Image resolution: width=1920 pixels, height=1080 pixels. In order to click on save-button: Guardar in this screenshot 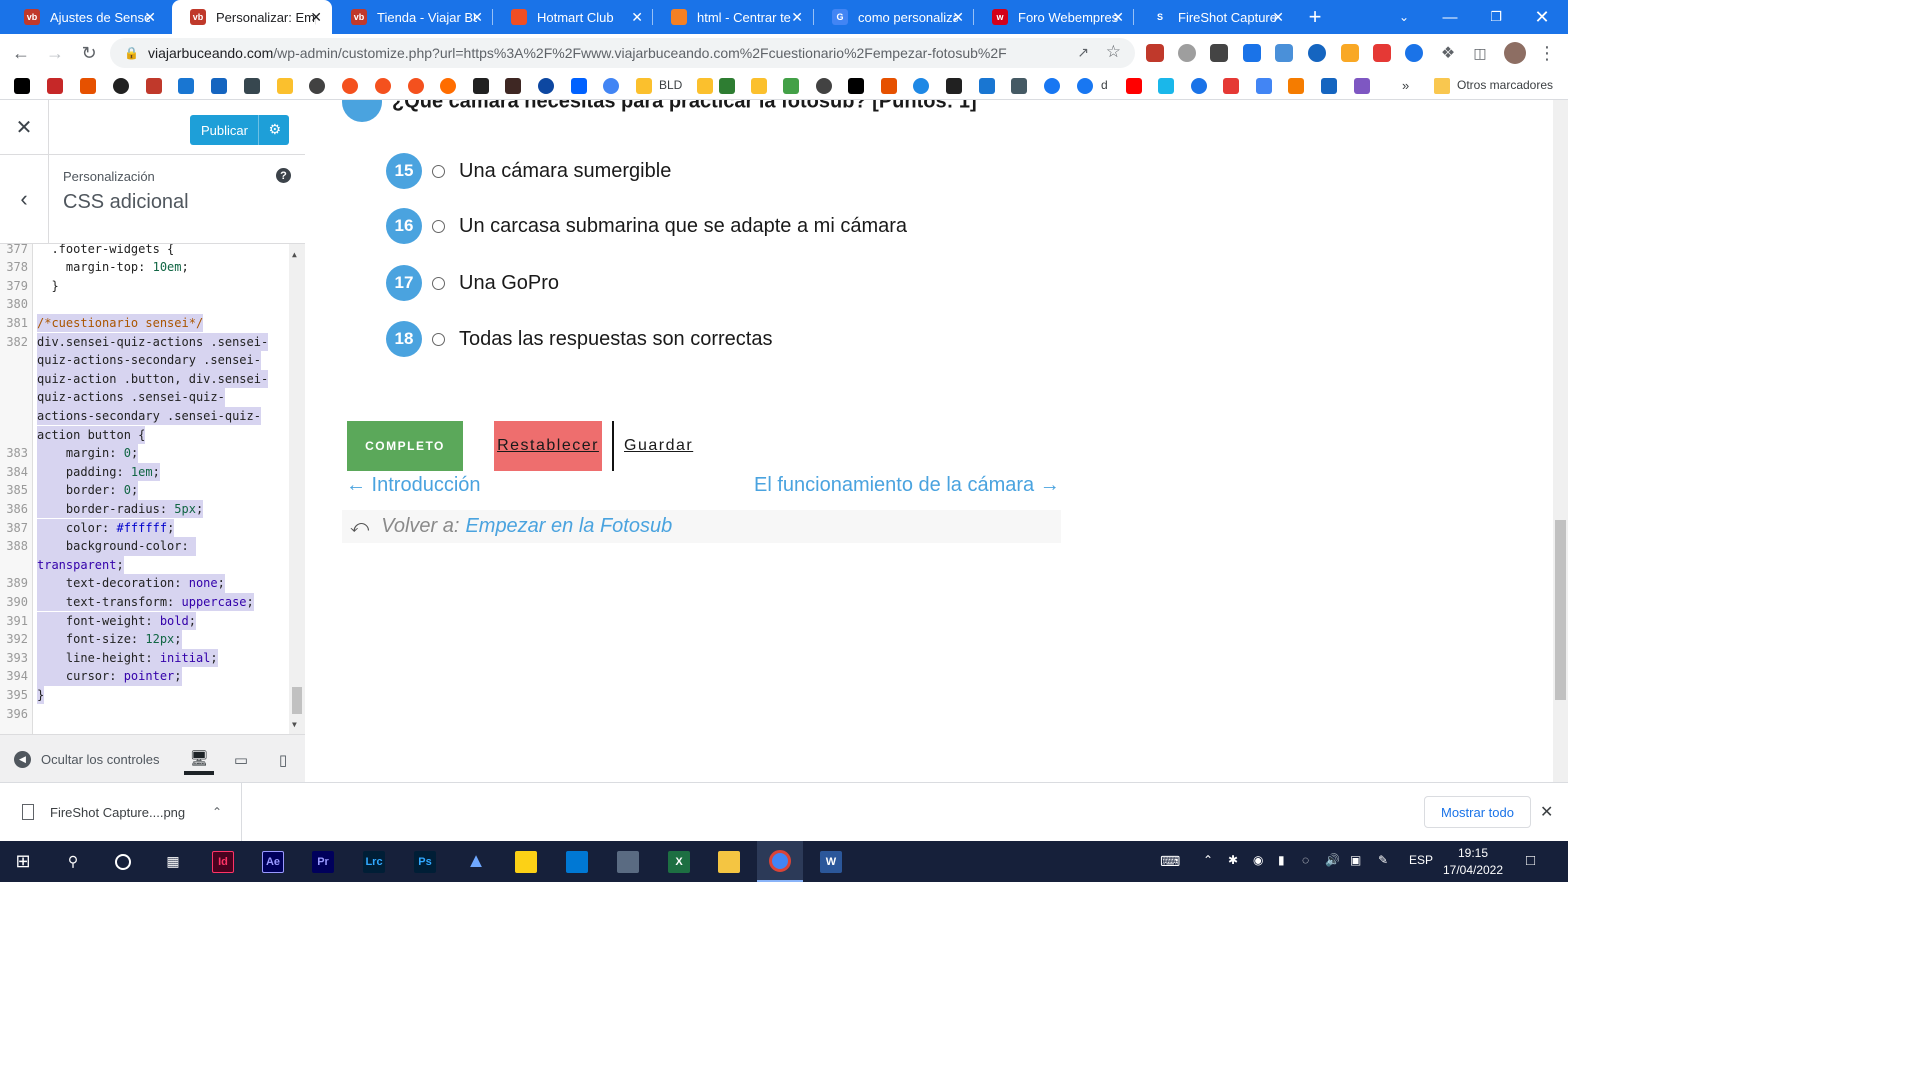, I will do `click(658, 446)`.